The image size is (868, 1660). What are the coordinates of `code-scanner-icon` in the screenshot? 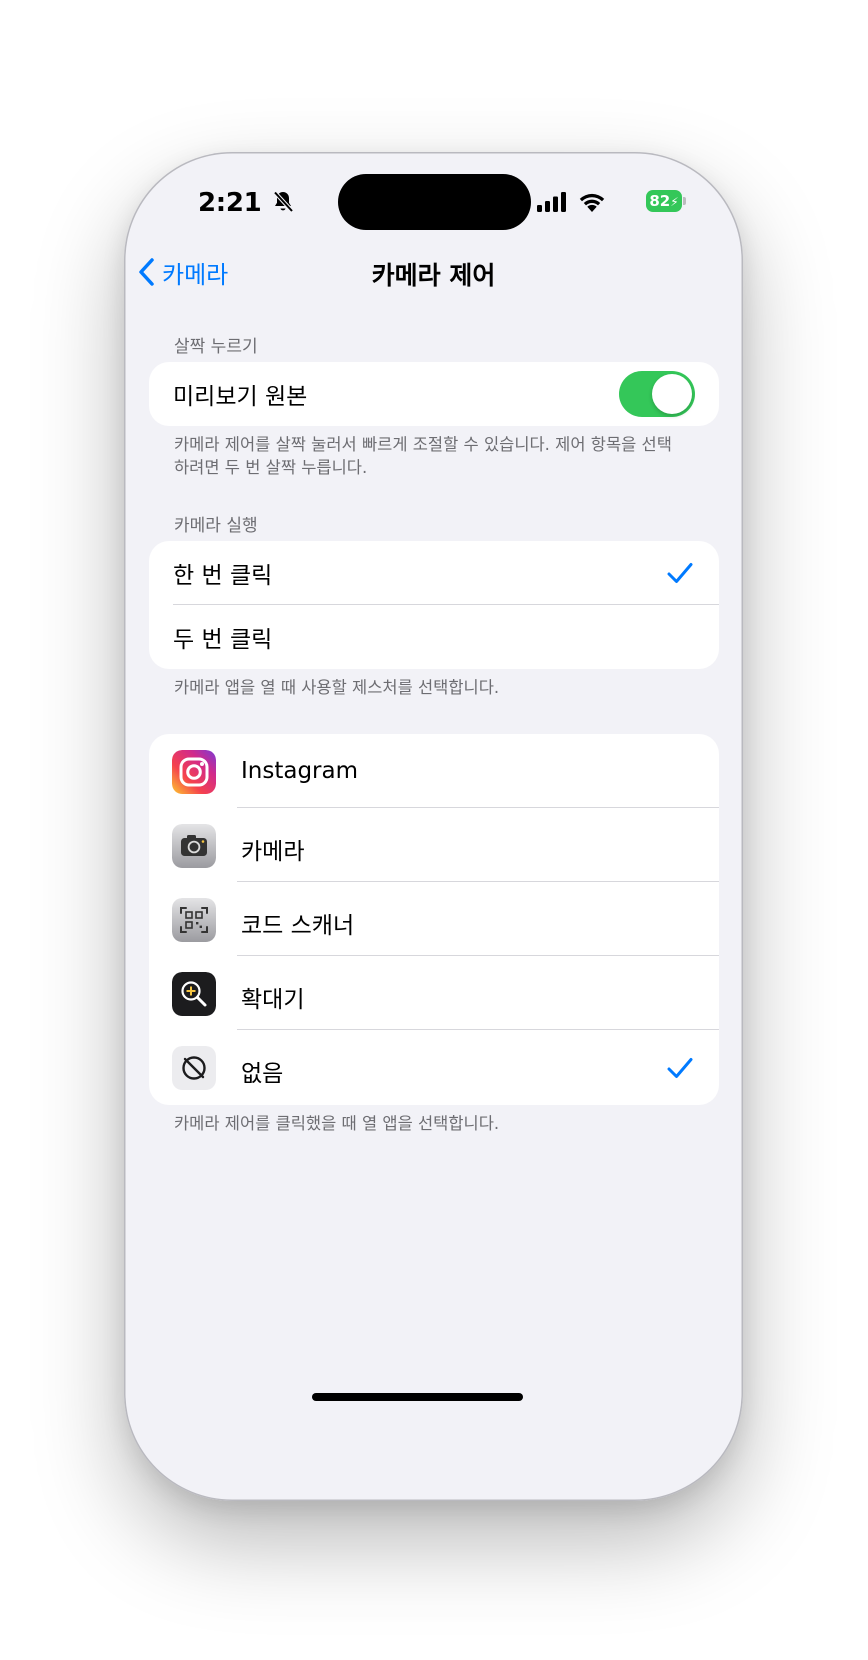 It's located at (194, 920).